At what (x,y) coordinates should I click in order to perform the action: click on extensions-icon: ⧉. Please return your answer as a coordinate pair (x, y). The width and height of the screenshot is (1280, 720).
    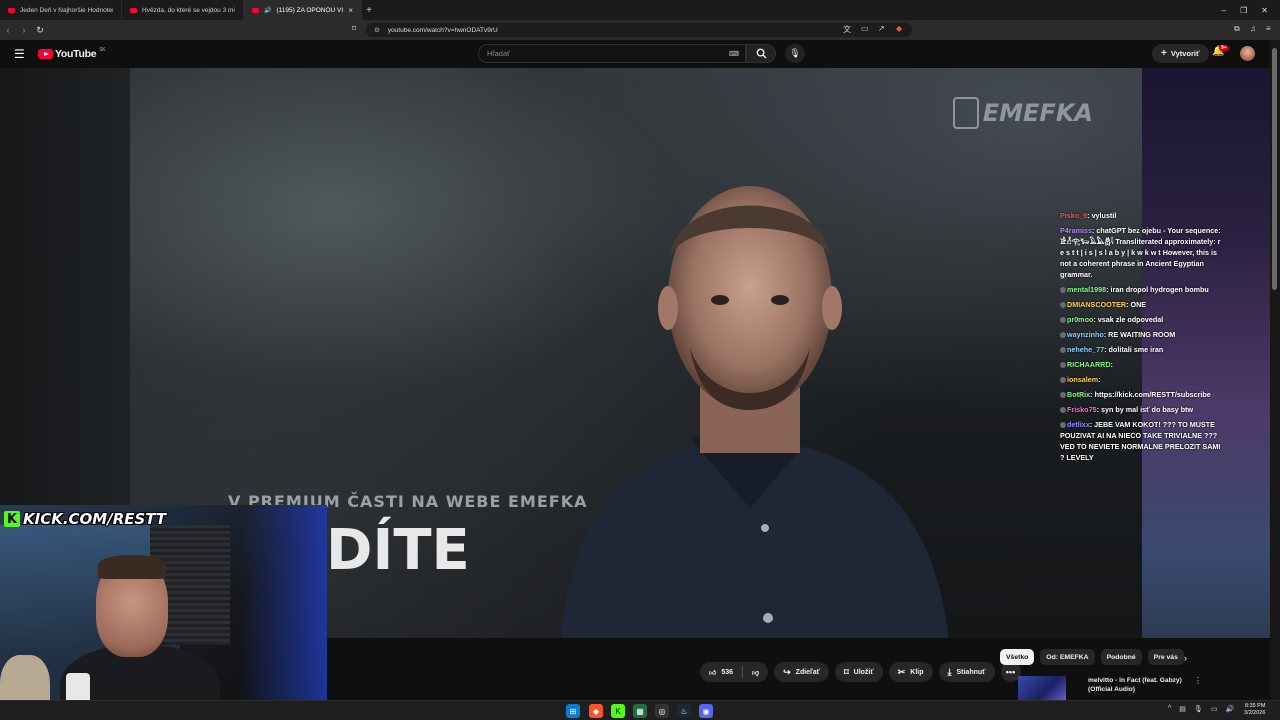
    Looking at the image, I should click on (1237, 29).